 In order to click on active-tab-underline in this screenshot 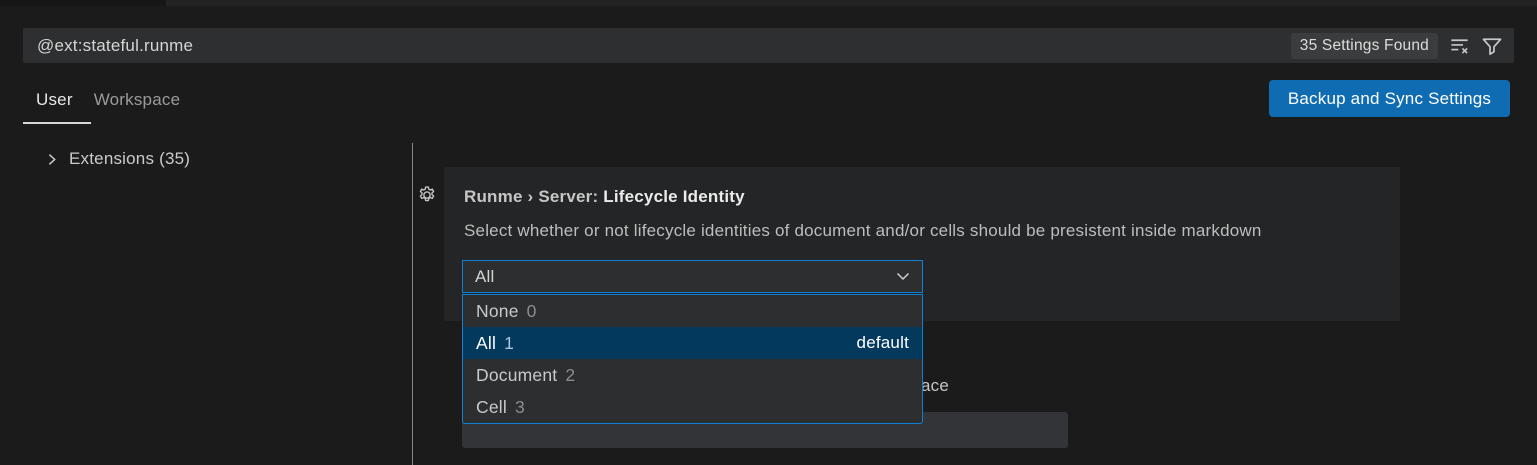, I will do `click(57, 123)`.